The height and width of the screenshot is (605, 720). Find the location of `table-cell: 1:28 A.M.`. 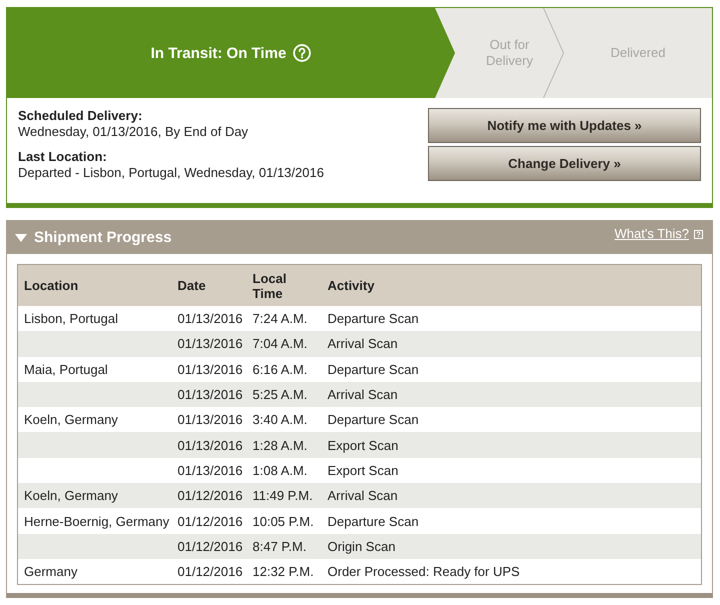

table-cell: 1:28 A.M. is located at coordinates (284, 445).